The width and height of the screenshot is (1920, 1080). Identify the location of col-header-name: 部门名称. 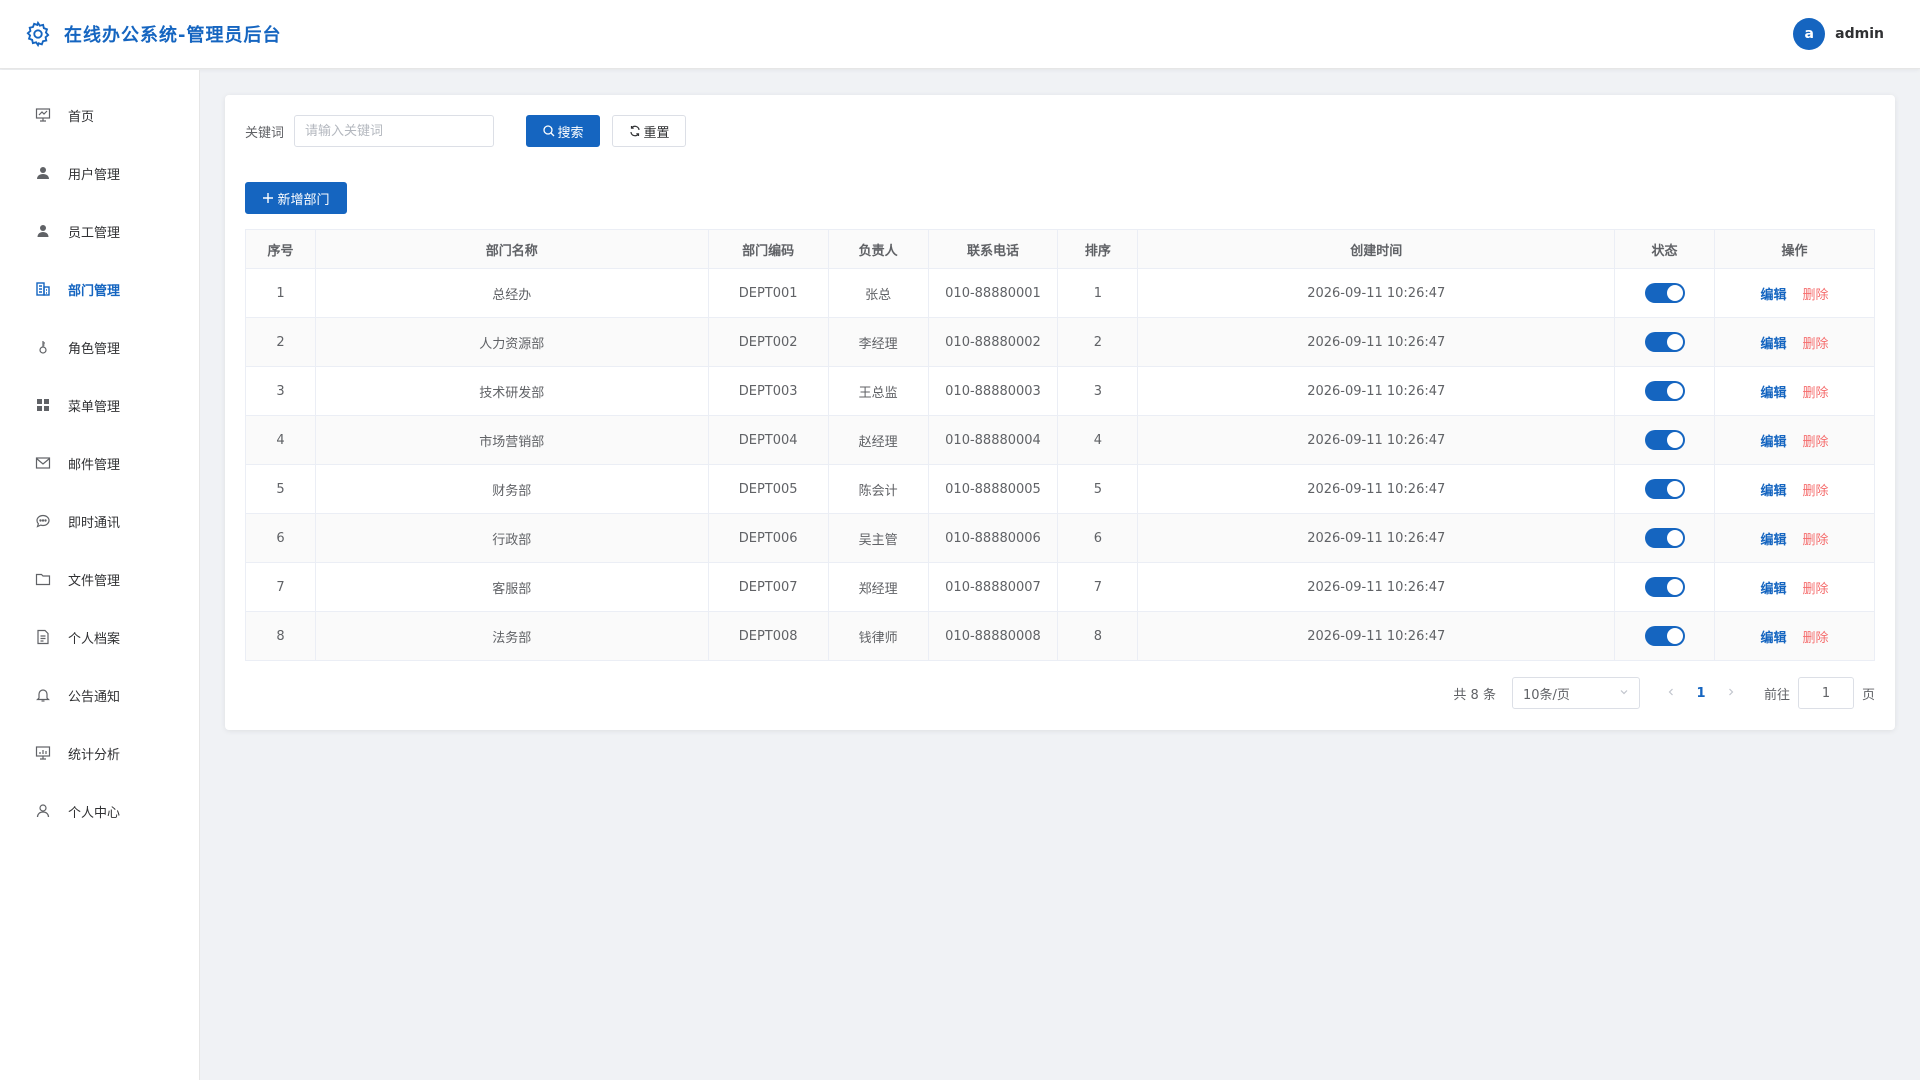
(511, 249).